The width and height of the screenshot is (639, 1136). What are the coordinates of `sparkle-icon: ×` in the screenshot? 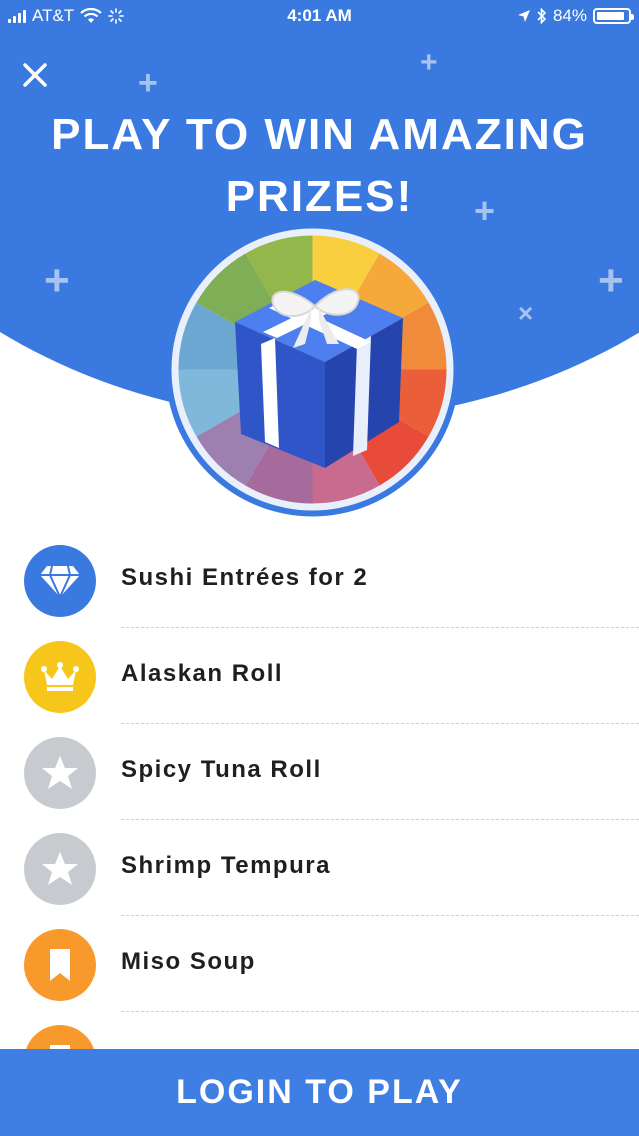 It's located at (526, 313).